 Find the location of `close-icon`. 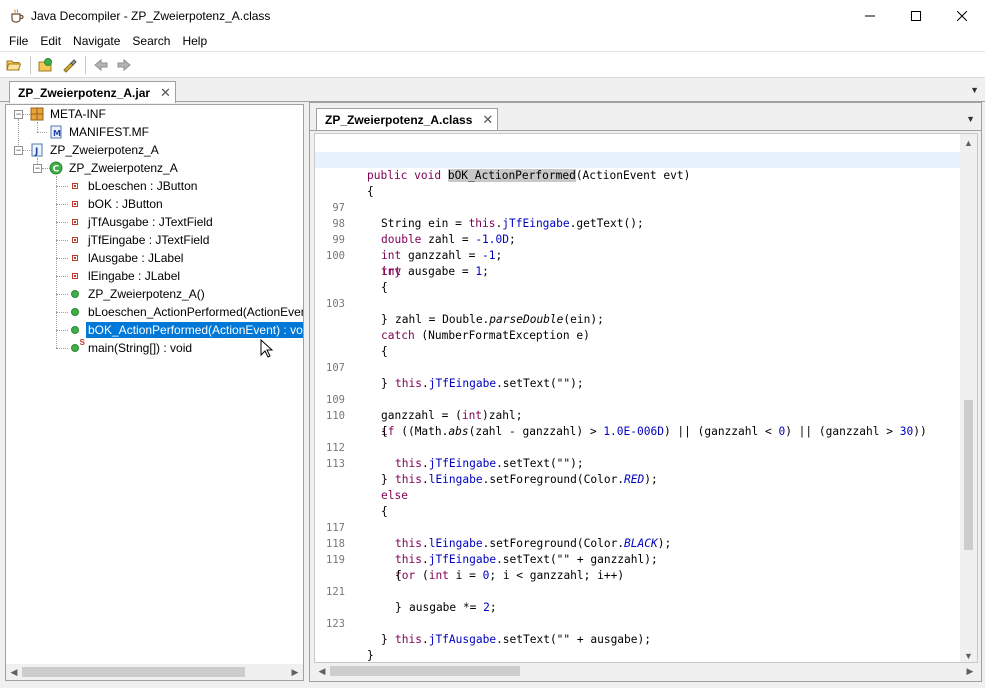

close-icon is located at coordinates (962, 15).